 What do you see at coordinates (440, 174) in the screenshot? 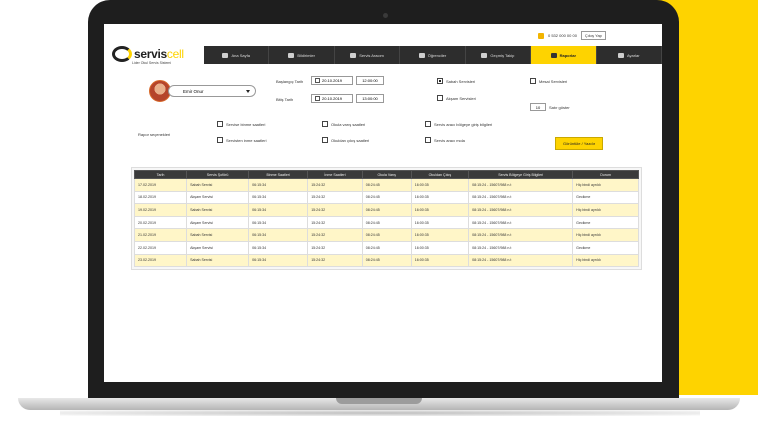
I see `column-header: Okuldan Çıkış` at bounding box center [440, 174].